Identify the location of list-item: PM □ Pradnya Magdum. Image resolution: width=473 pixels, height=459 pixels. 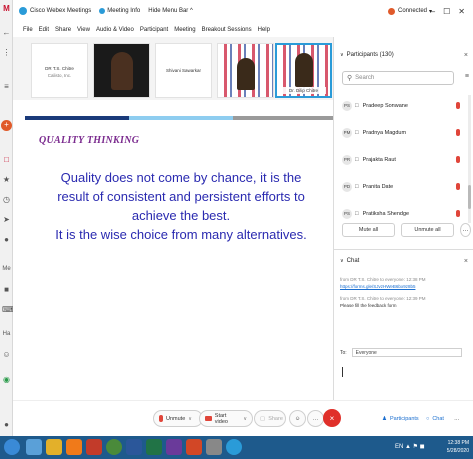
(399, 132).